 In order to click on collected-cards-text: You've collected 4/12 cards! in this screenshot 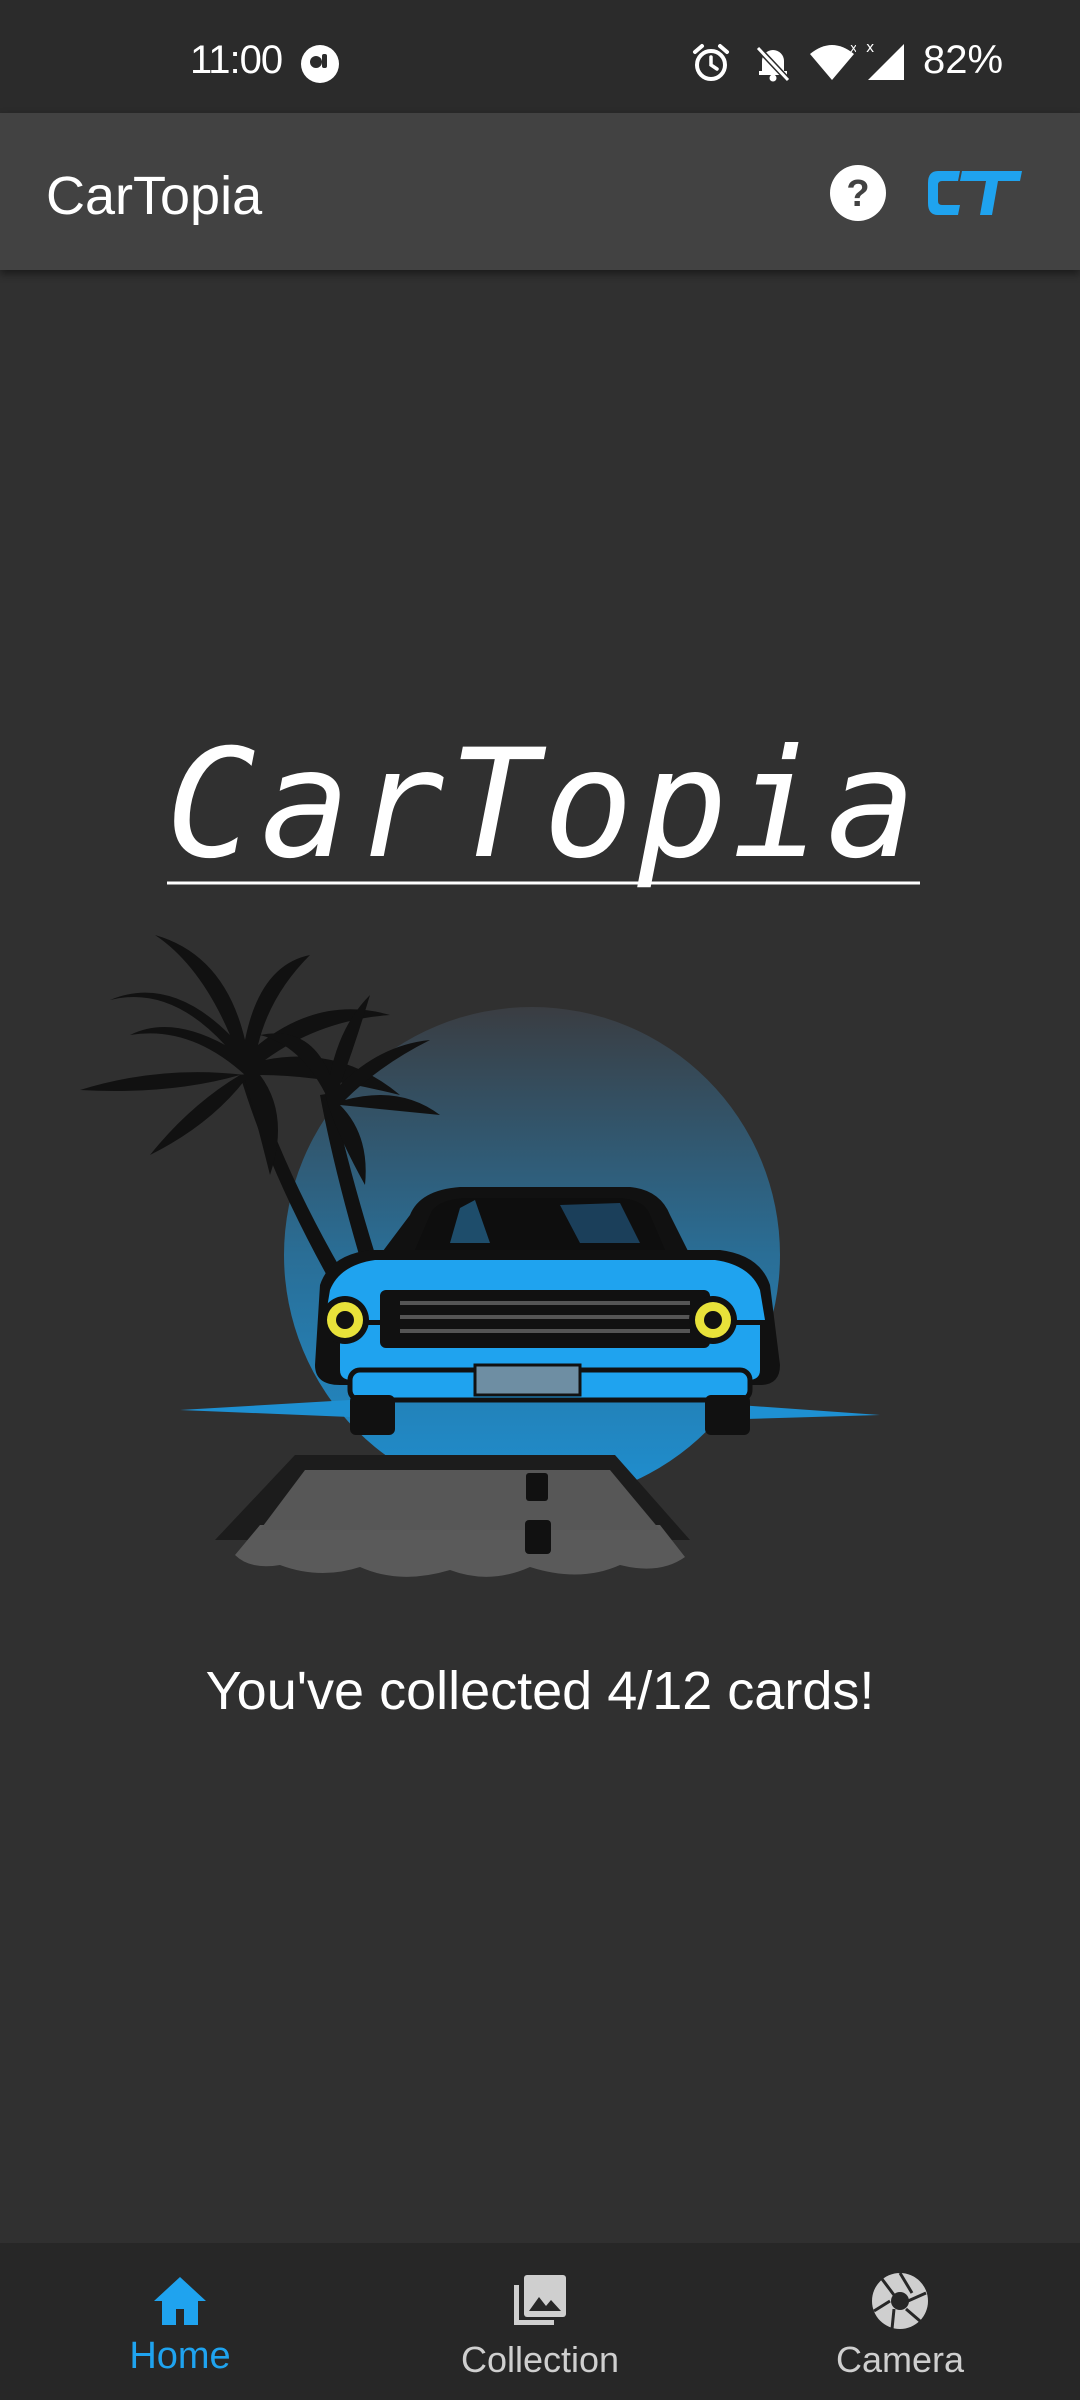, I will do `click(540, 1691)`.